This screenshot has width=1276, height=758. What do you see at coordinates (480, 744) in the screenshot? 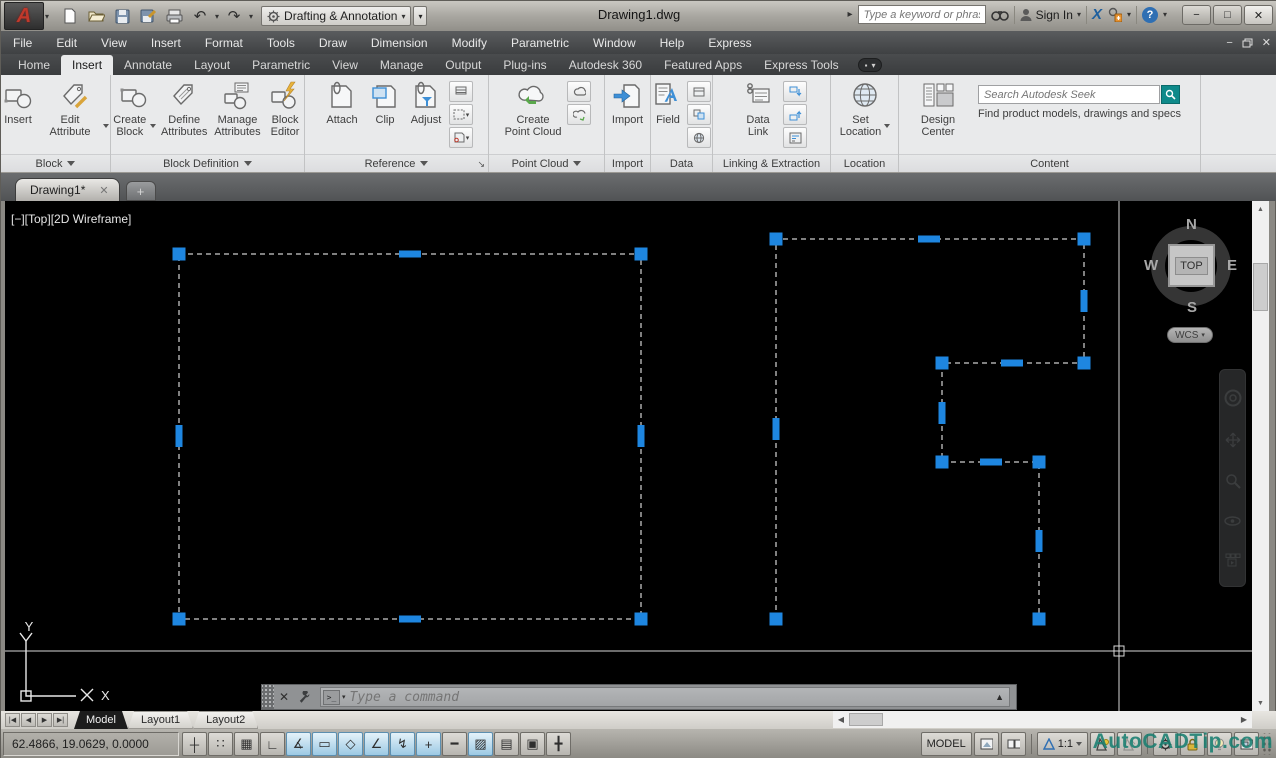
I see `transparency-toggle: ▨` at bounding box center [480, 744].